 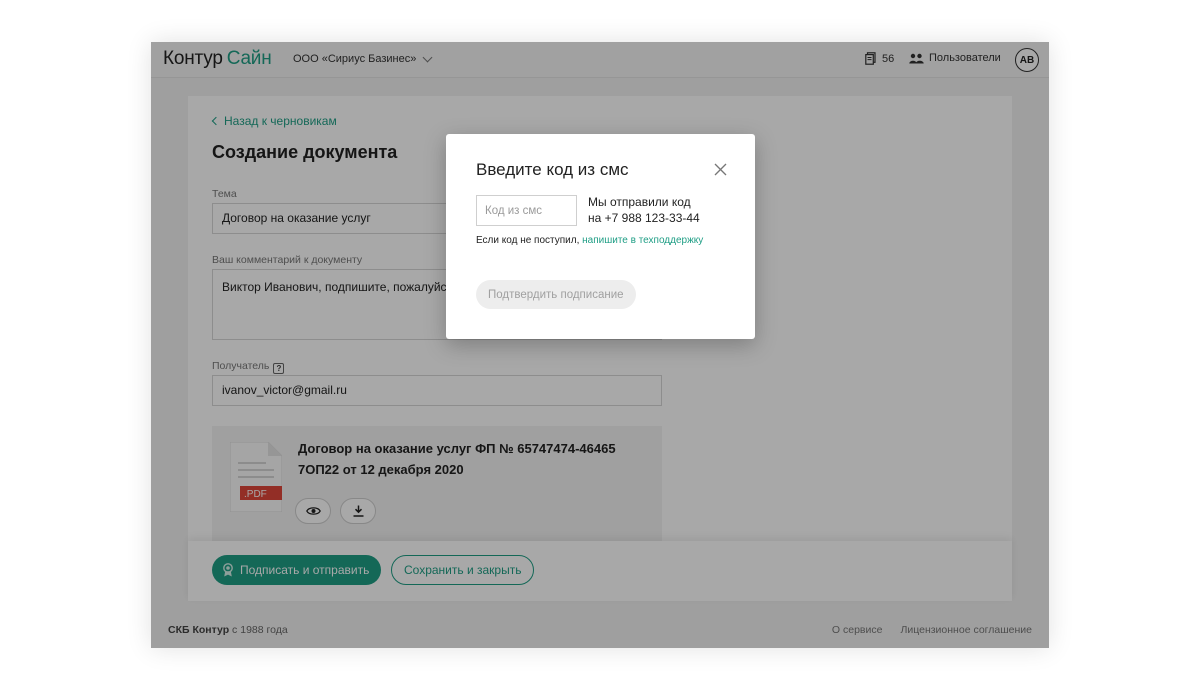 I want to click on code-sent-line1: Мы отправили код, so click(x=639, y=202).